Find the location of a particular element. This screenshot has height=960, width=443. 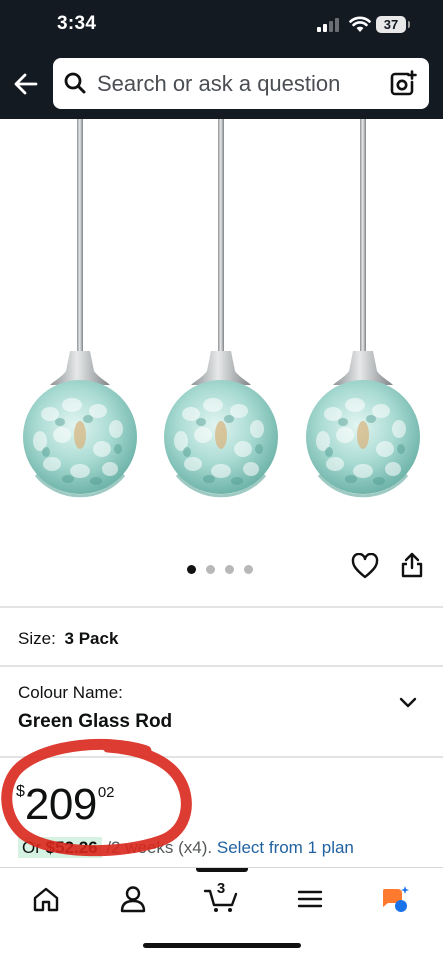

installment-prefix: Or is located at coordinates (34, 847).